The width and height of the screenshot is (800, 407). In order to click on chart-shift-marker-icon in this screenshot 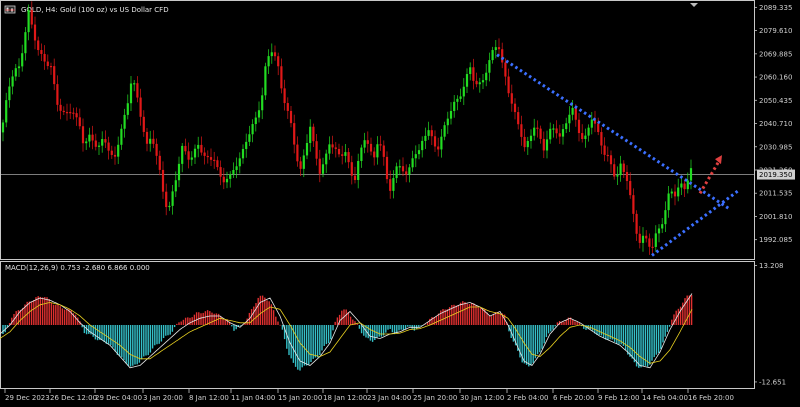, I will do `click(694, 5)`.